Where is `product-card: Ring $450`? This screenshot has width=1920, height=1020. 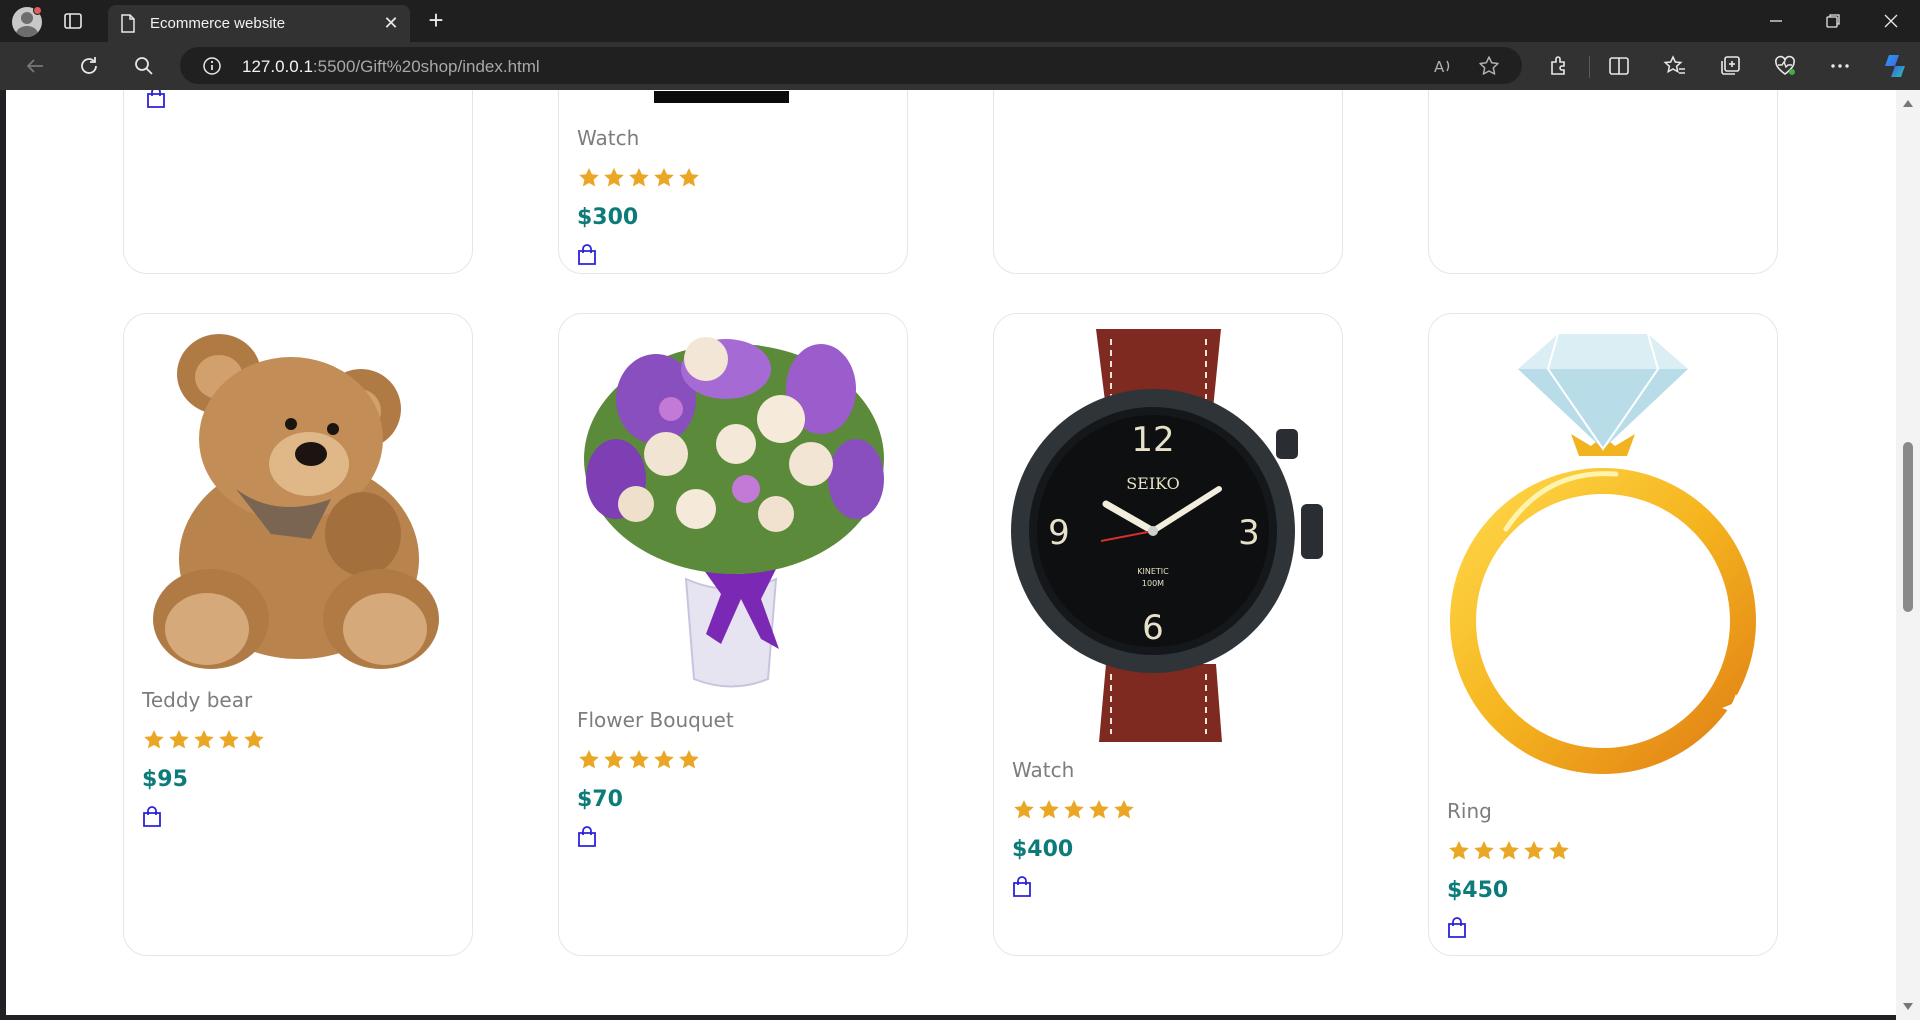 product-card: Ring $450 is located at coordinates (1603, 634).